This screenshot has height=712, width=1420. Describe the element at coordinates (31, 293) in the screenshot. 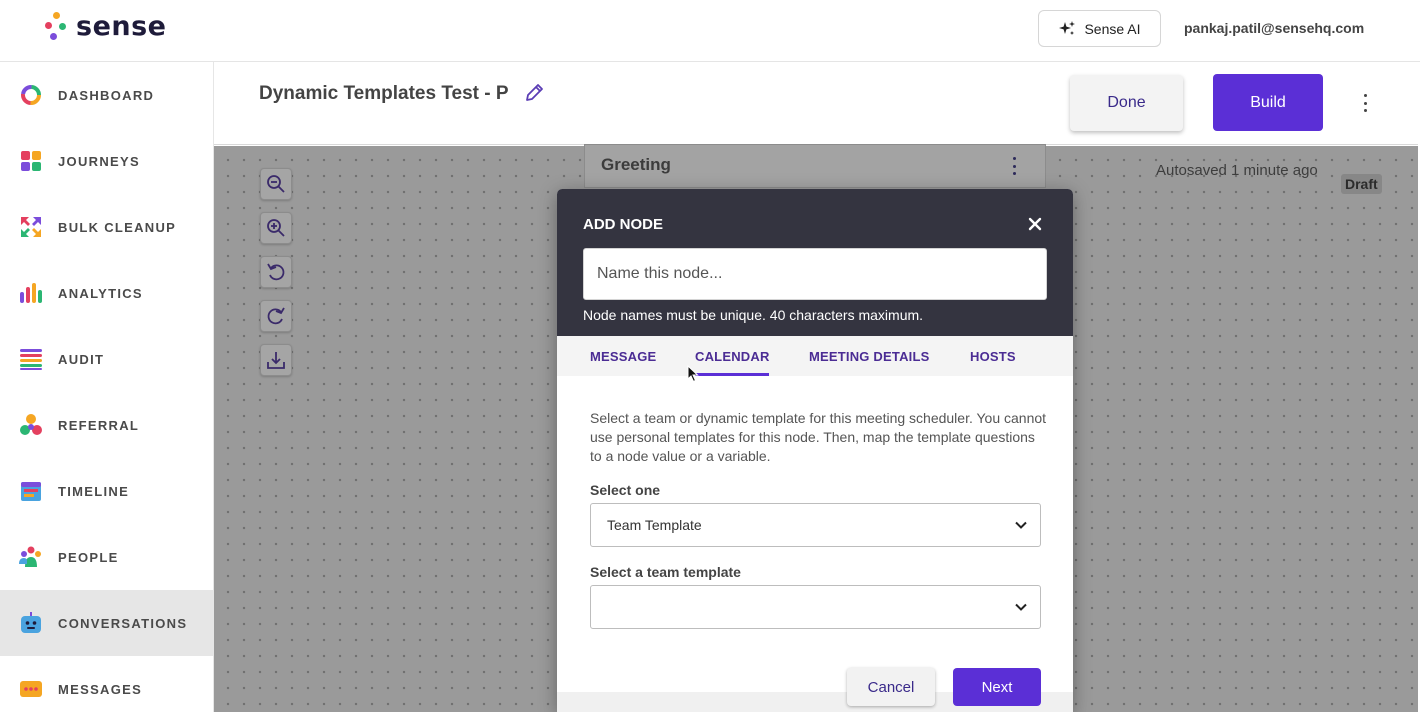

I see `analytics-bars-icon` at that location.